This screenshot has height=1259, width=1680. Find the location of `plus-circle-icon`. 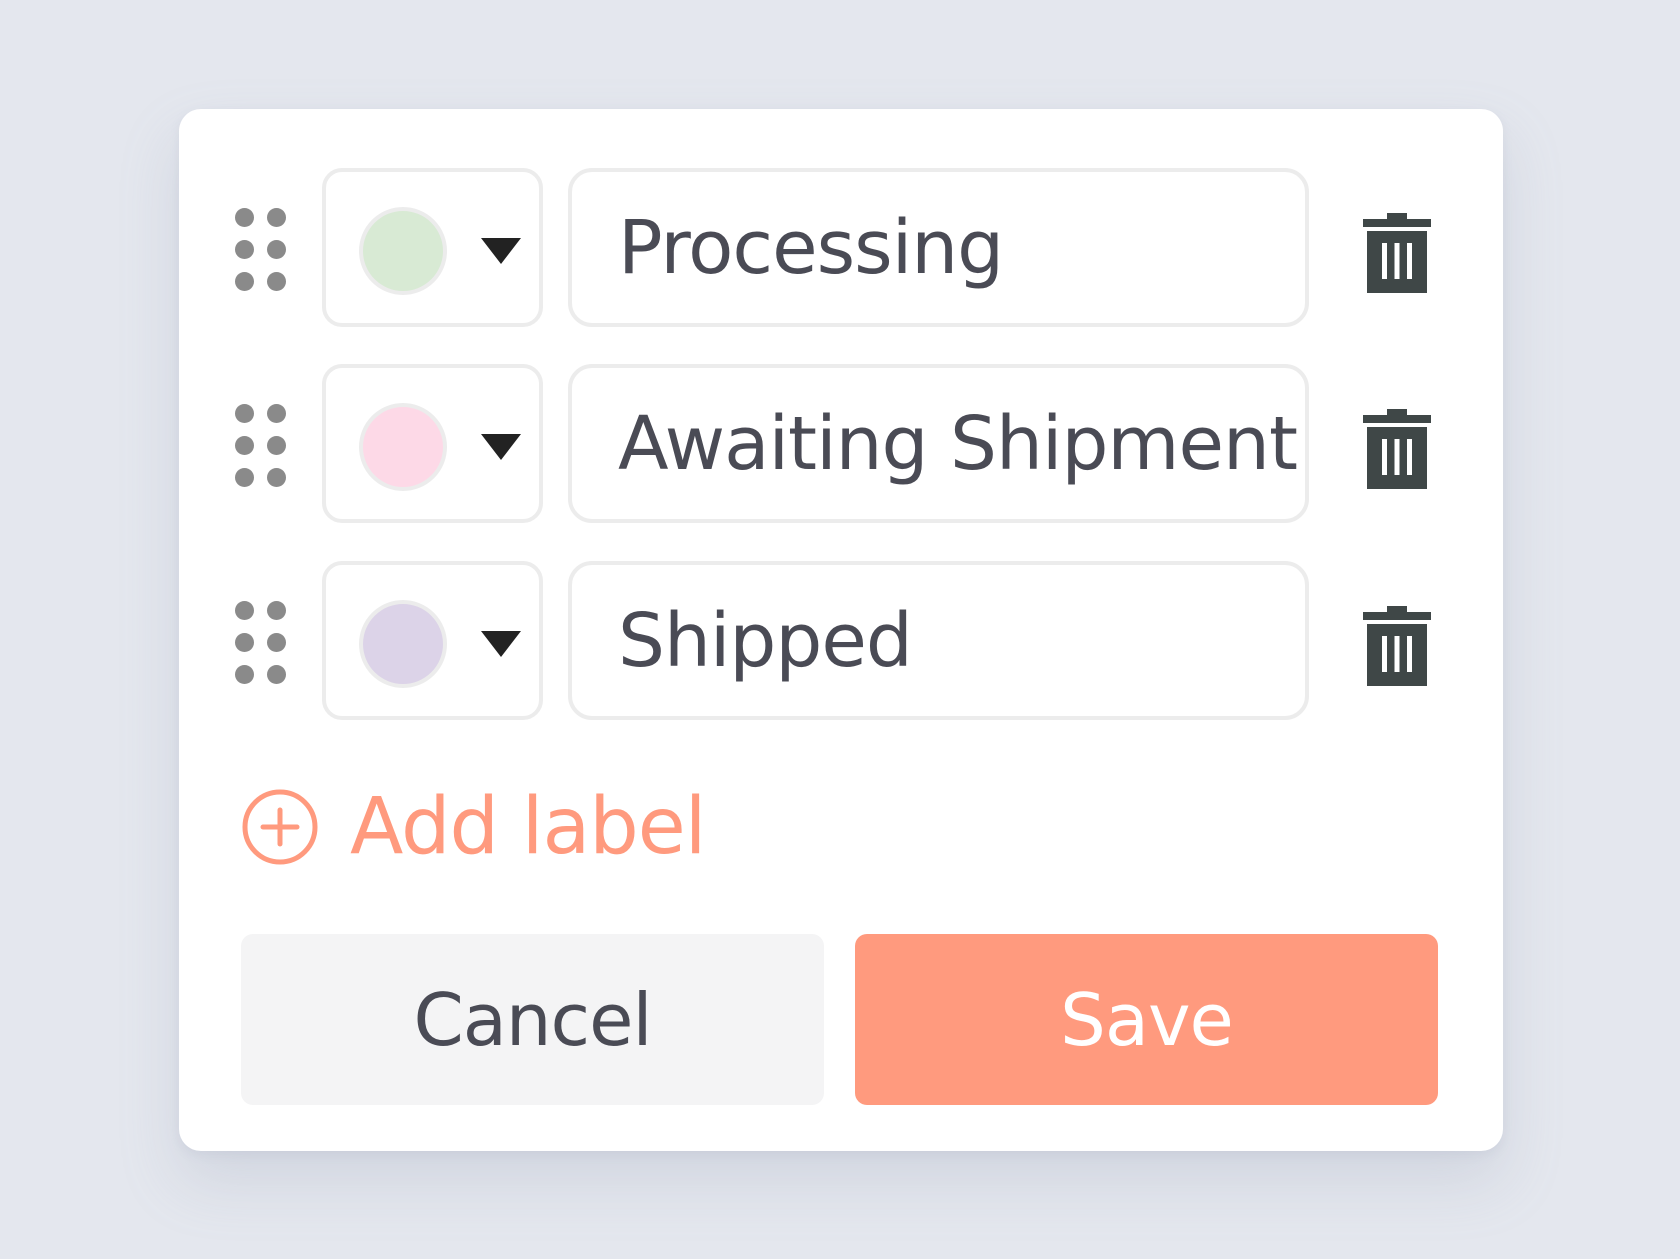

plus-circle-icon is located at coordinates (280, 827).